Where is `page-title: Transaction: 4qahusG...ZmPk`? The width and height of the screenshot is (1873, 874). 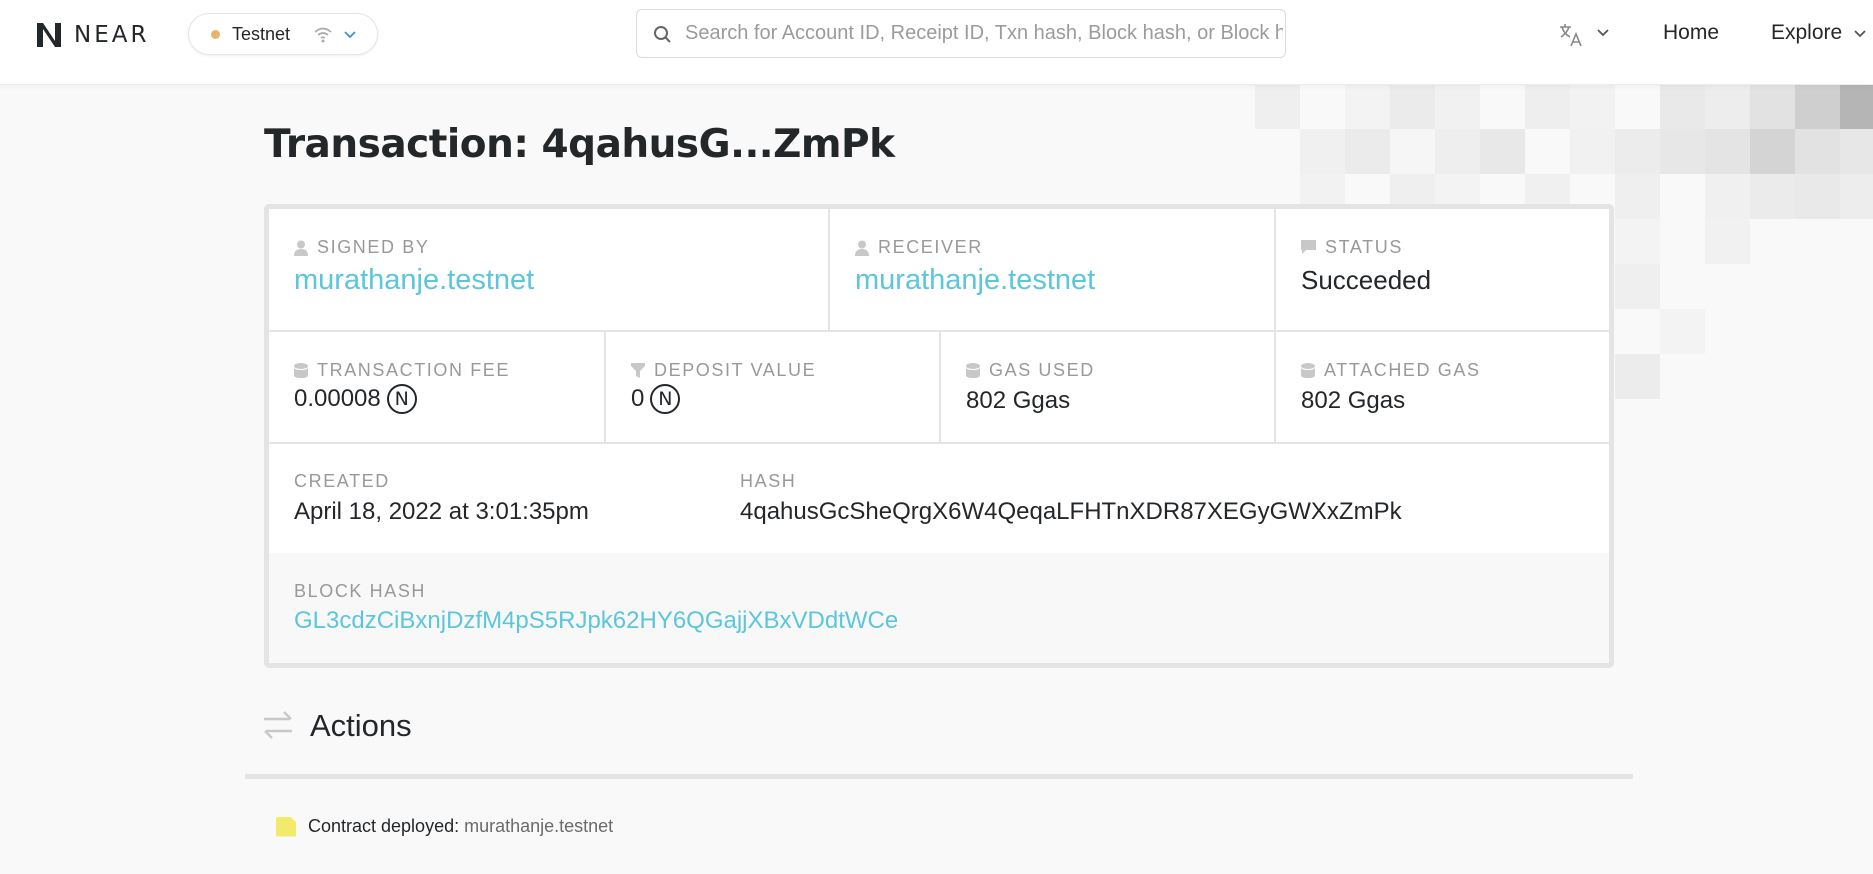 page-title: Transaction: 4qahusG...ZmPk is located at coordinates (579, 144).